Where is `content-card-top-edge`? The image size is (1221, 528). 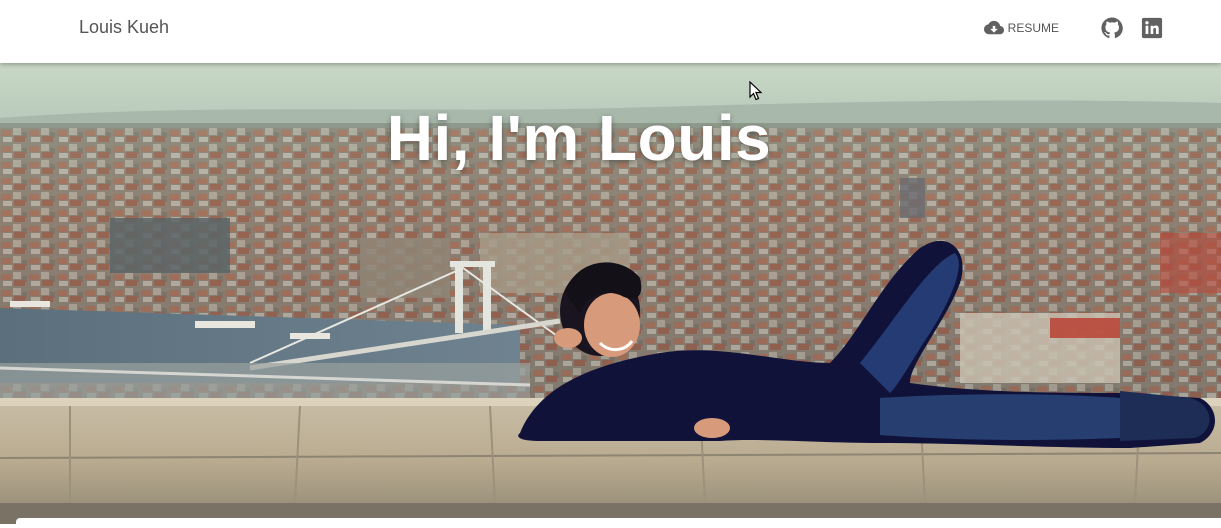
content-card-top-edge is located at coordinates (618, 523).